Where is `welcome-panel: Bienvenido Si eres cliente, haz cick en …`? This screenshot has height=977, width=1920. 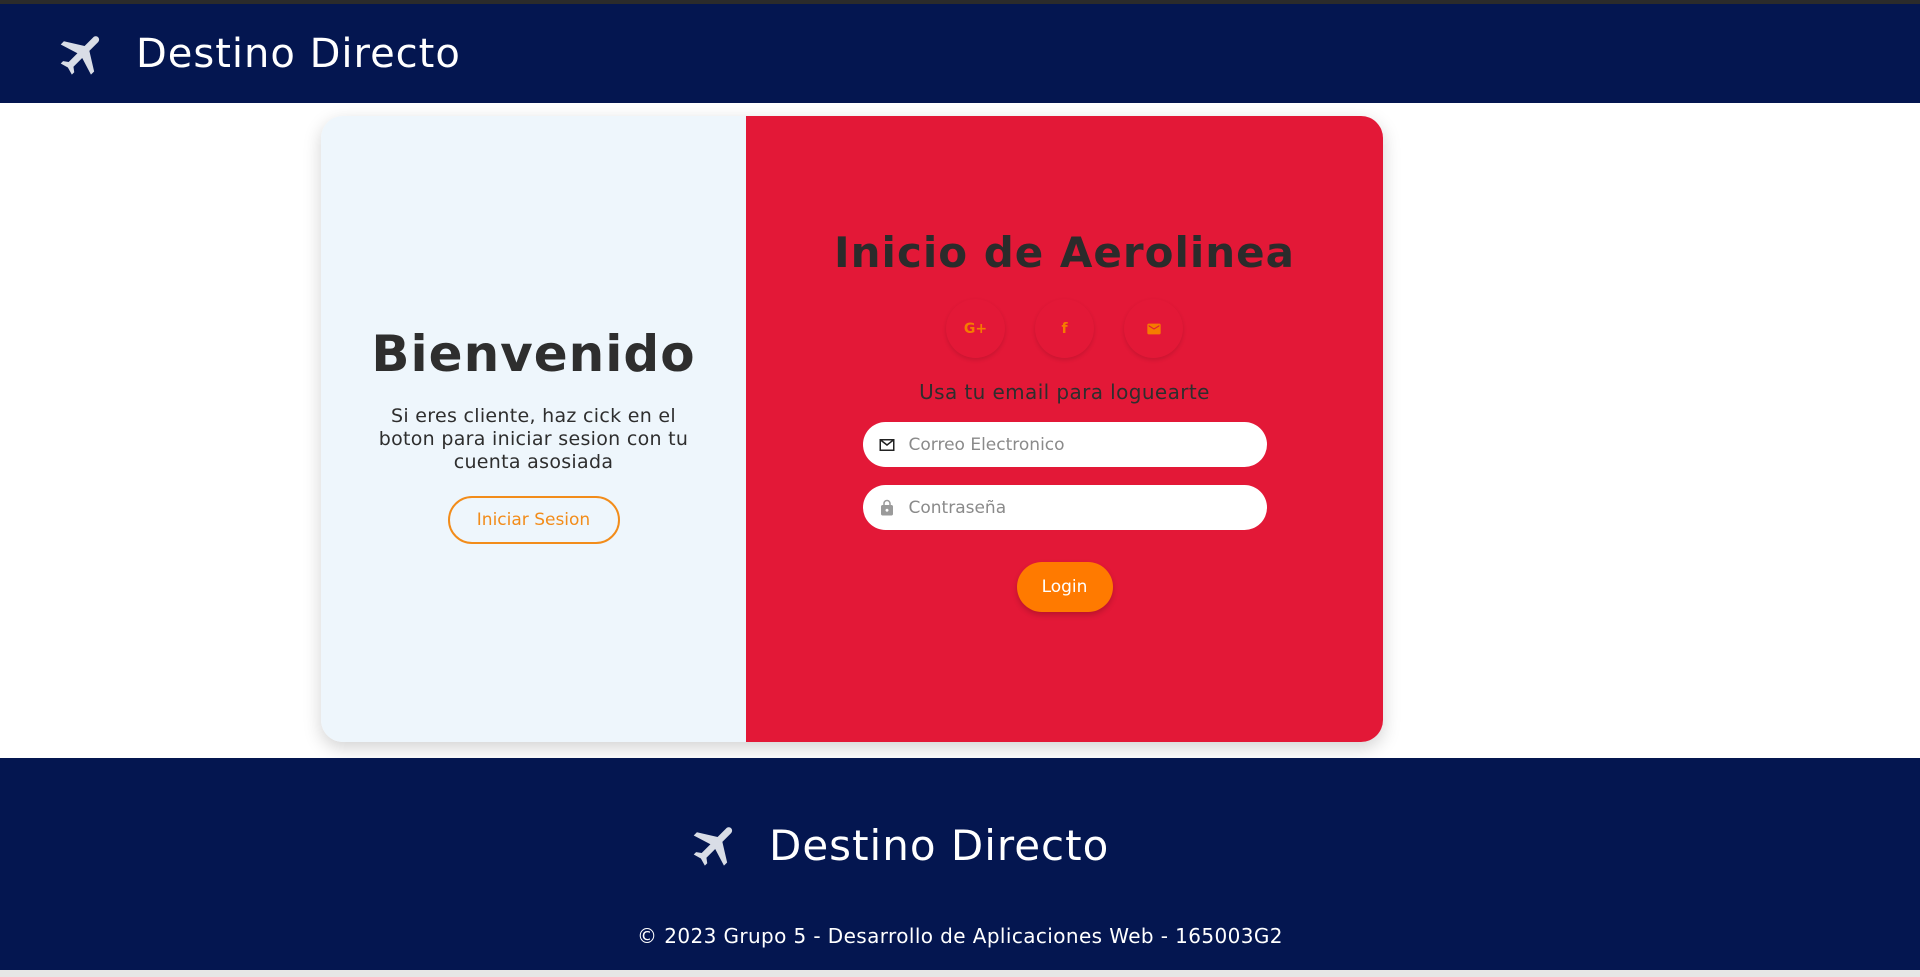 welcome-panel: Bienvenido Si eres cliente, haz cick en … is located at coordinates (533, 429).